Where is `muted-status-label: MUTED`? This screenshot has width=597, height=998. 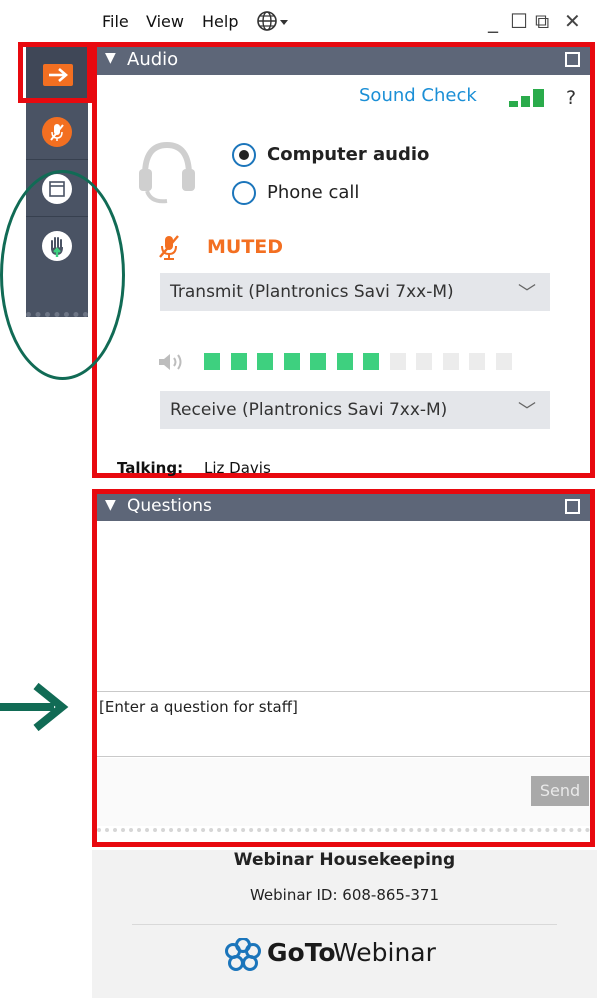 muted-status-label: MUTED is located at coordinates (245, 247).